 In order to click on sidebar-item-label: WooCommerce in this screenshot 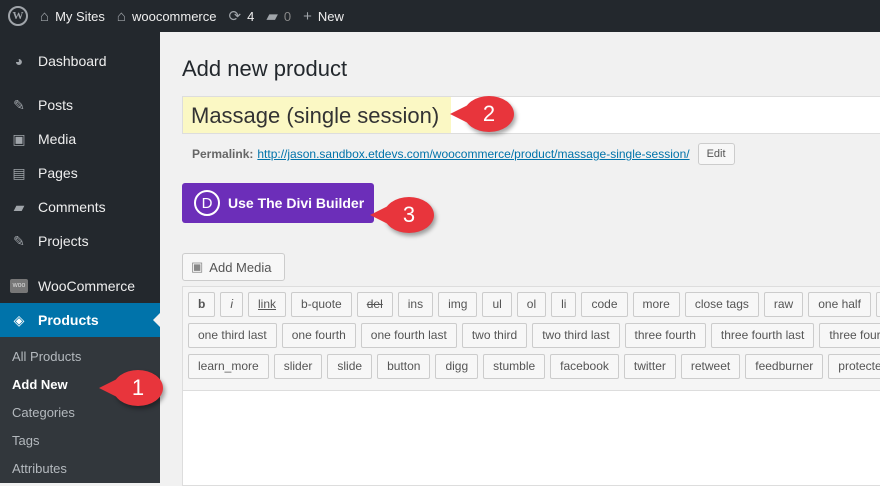, I will do `click(86, 286)`.